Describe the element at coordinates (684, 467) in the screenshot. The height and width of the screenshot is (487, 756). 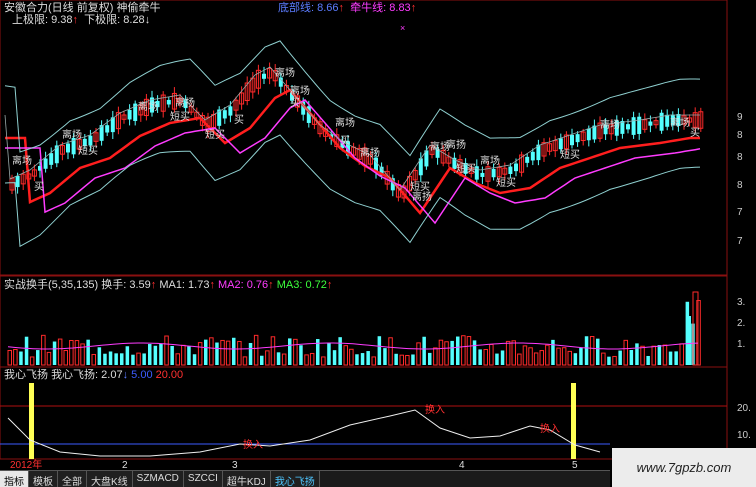
I see `watermark: www.7gpzb.com` at that location.